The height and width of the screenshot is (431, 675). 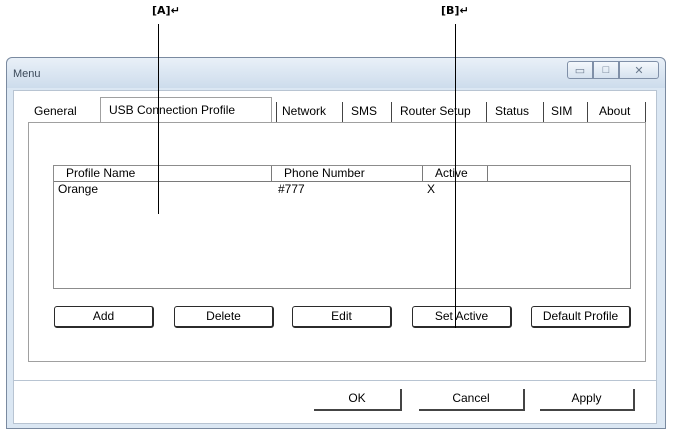 I want to click on caption-buttons: ▭ □ ✕, so click(x=613, y=71).